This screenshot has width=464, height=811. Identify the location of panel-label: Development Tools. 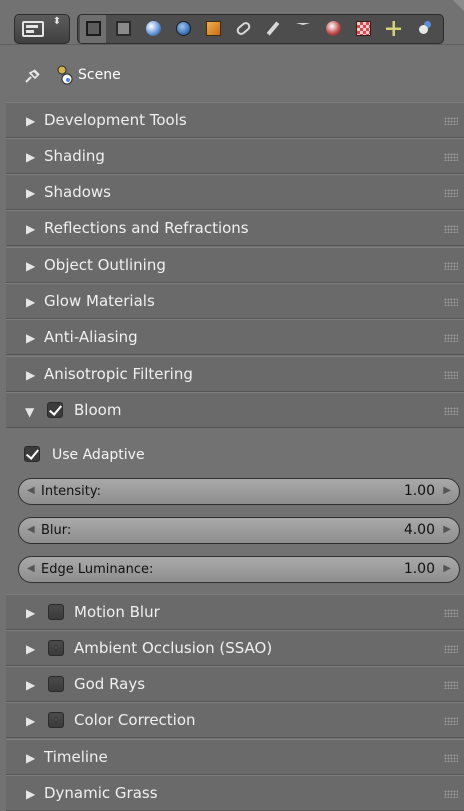
(115, 120).